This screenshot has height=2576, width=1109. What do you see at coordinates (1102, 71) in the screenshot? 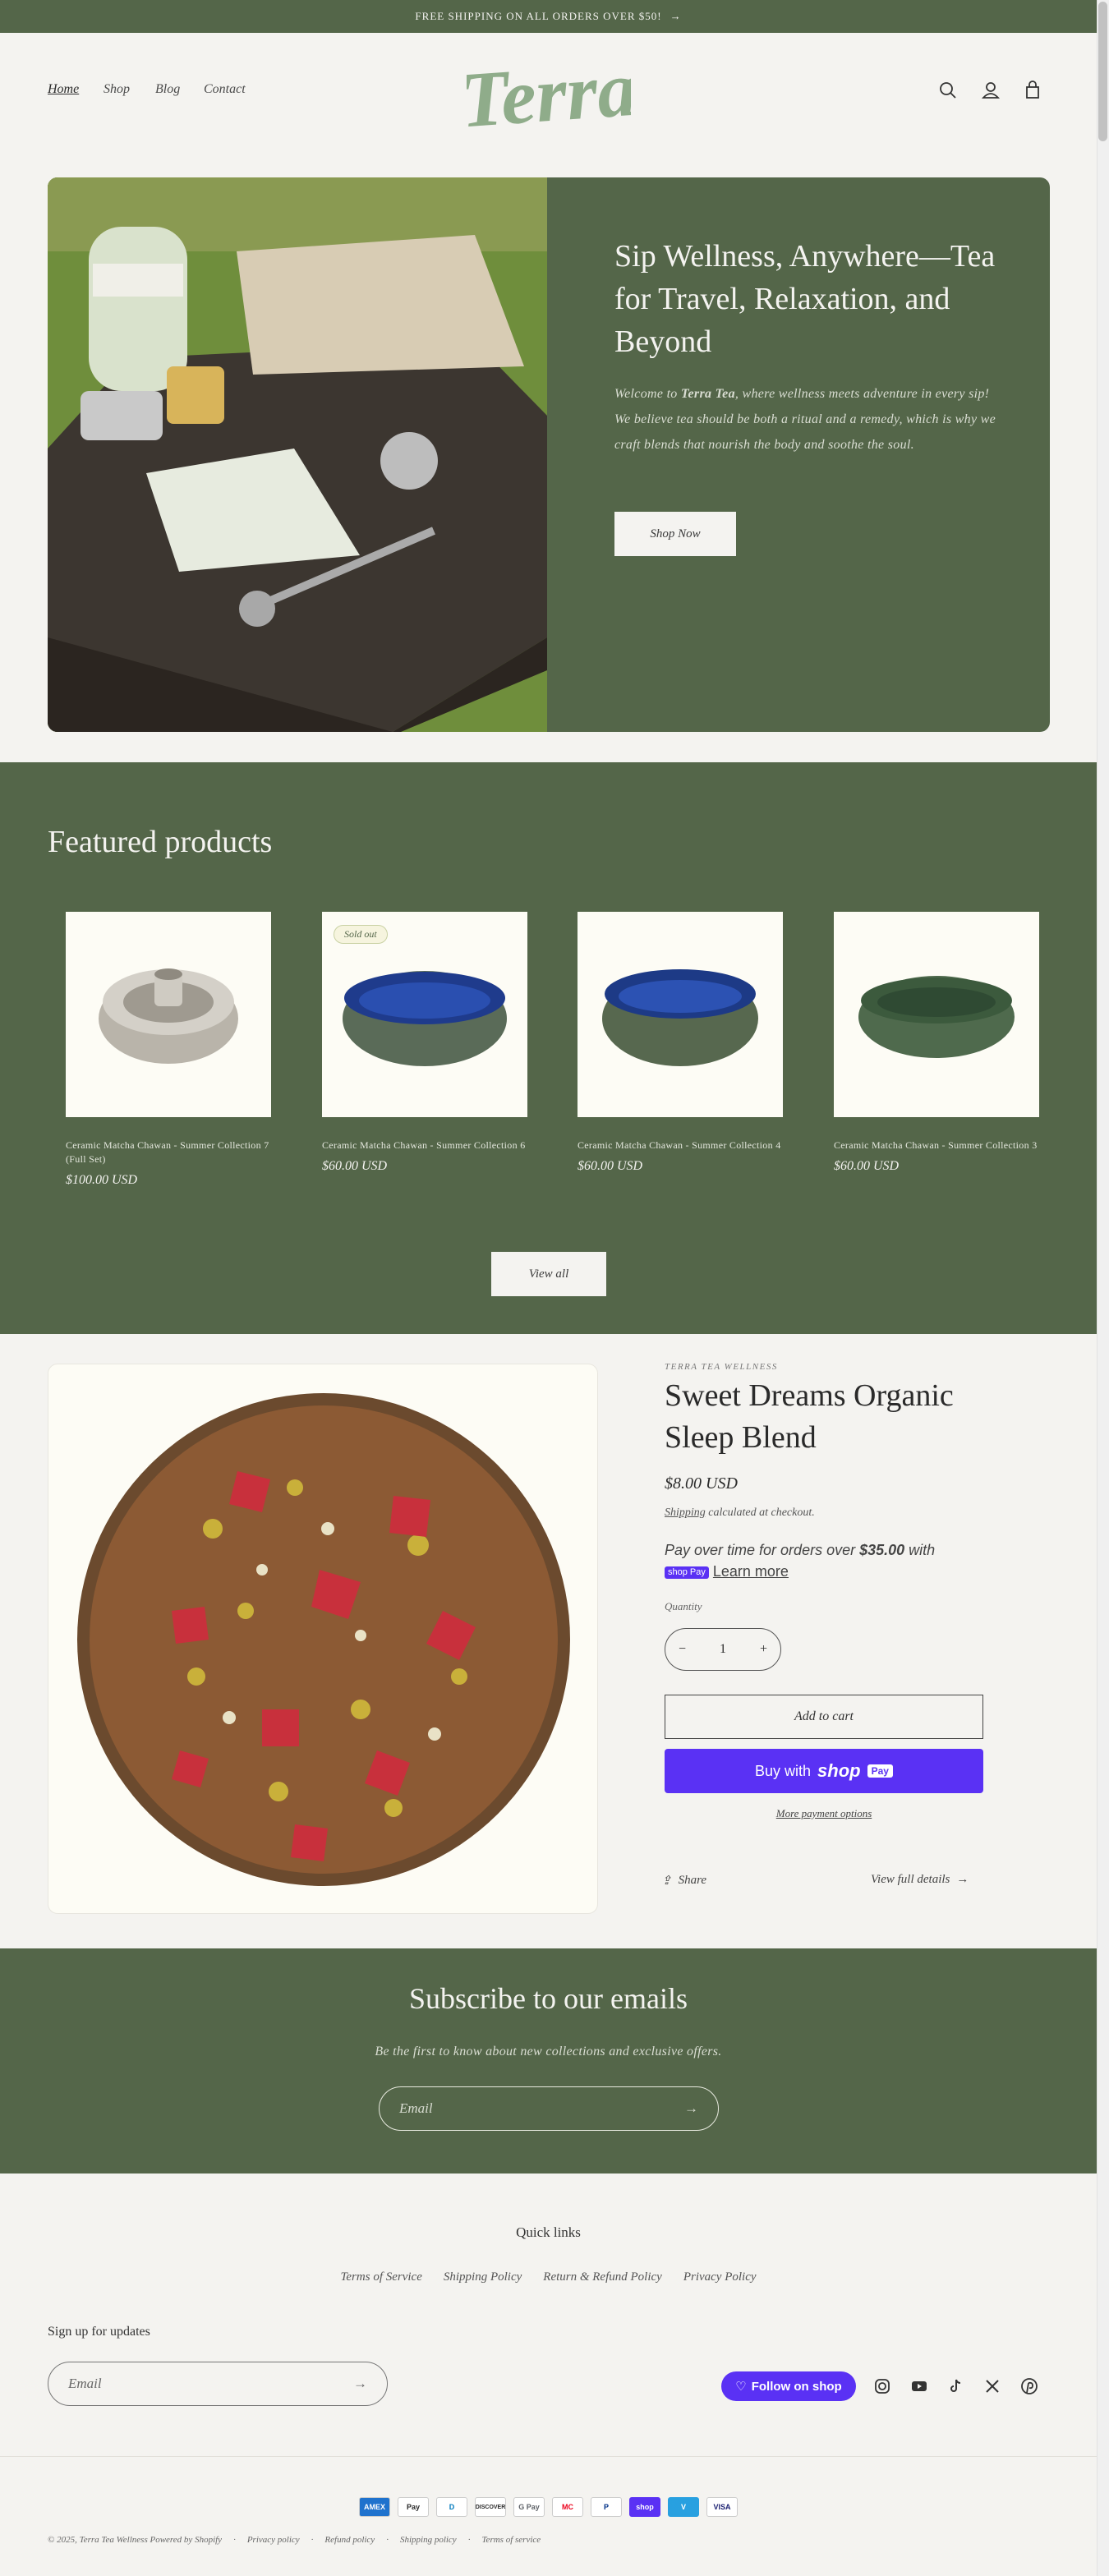
I see `scrollbar-thumb` at bounding box center [1102, 71].